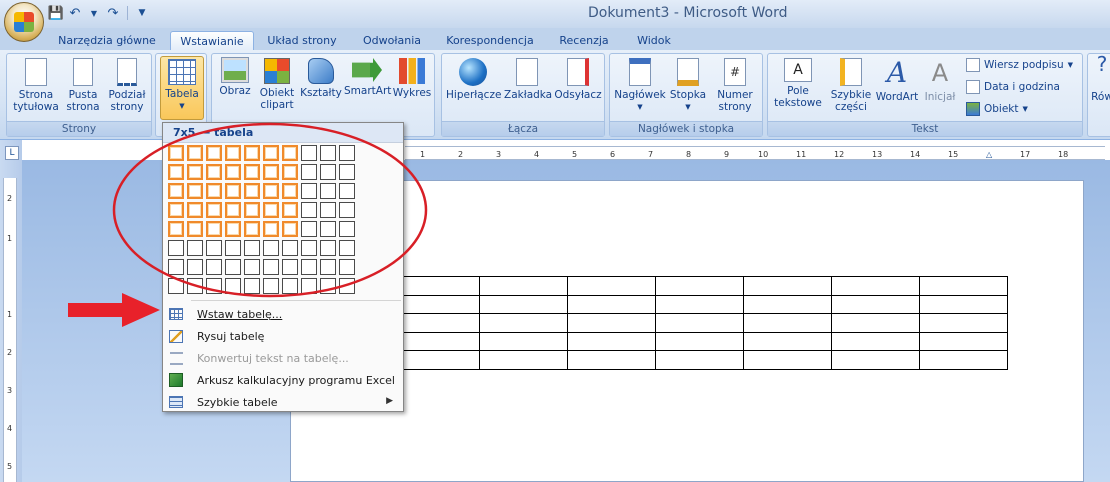 The image size is (1110, 482). I want to click on bookmark-button: Zakładka, so click(528, 78).